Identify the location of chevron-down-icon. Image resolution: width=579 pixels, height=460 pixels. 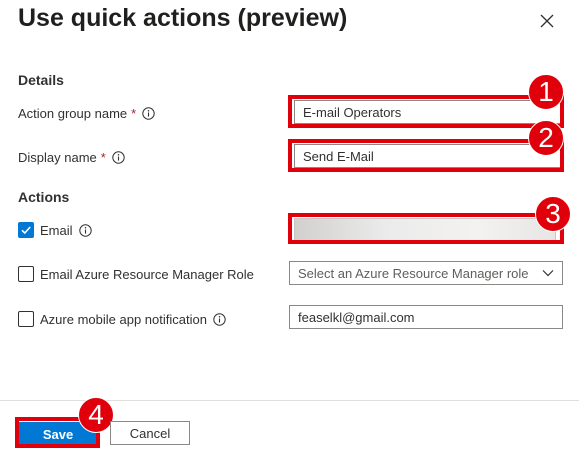
(548, 273).